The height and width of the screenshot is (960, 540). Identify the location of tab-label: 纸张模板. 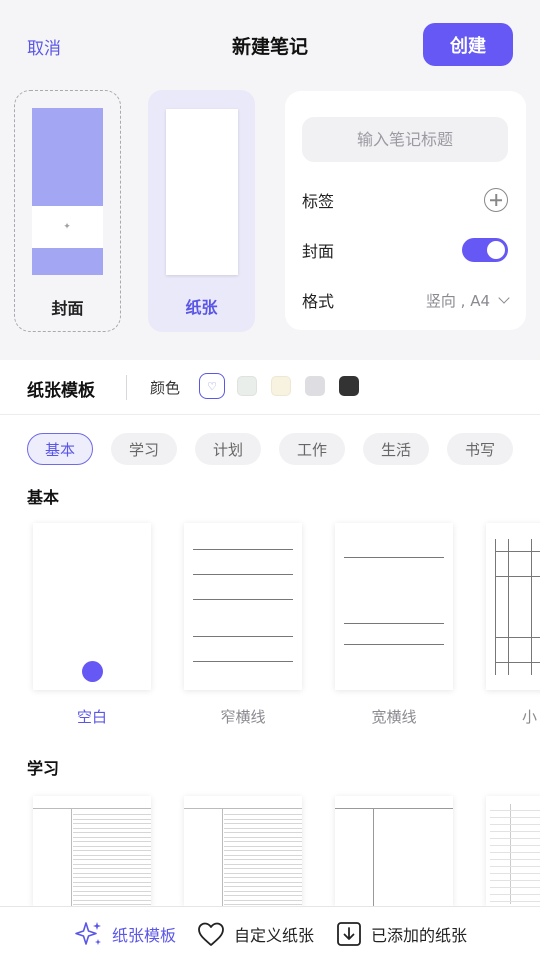
(144, 935).